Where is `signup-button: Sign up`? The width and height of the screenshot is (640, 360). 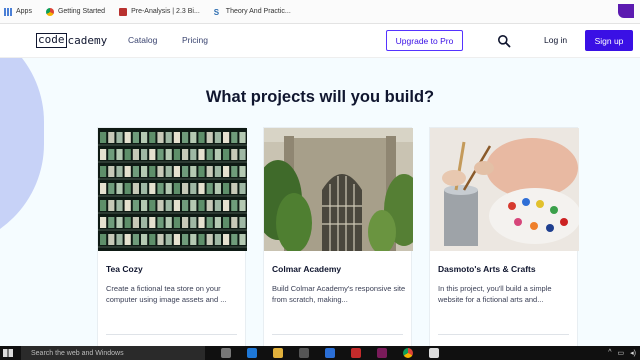
signup-button: Sign up is located at coordinates (609, 40).